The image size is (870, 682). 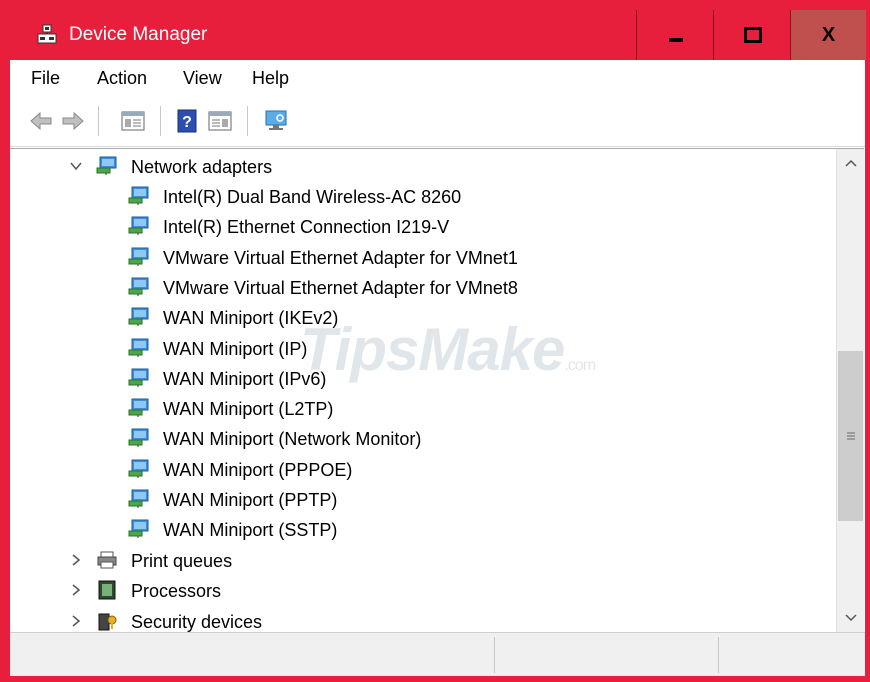 I want to click on security-device-icon, so click(x=107, y=622).